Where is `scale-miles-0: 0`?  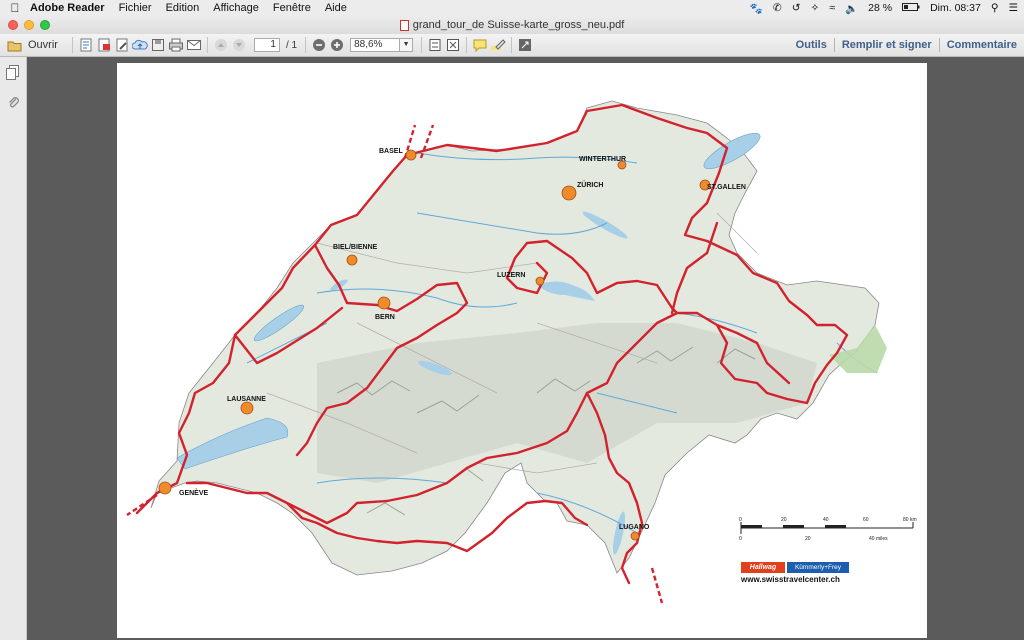
scale-miles-0: 0 is located at coordinates (740, 539).